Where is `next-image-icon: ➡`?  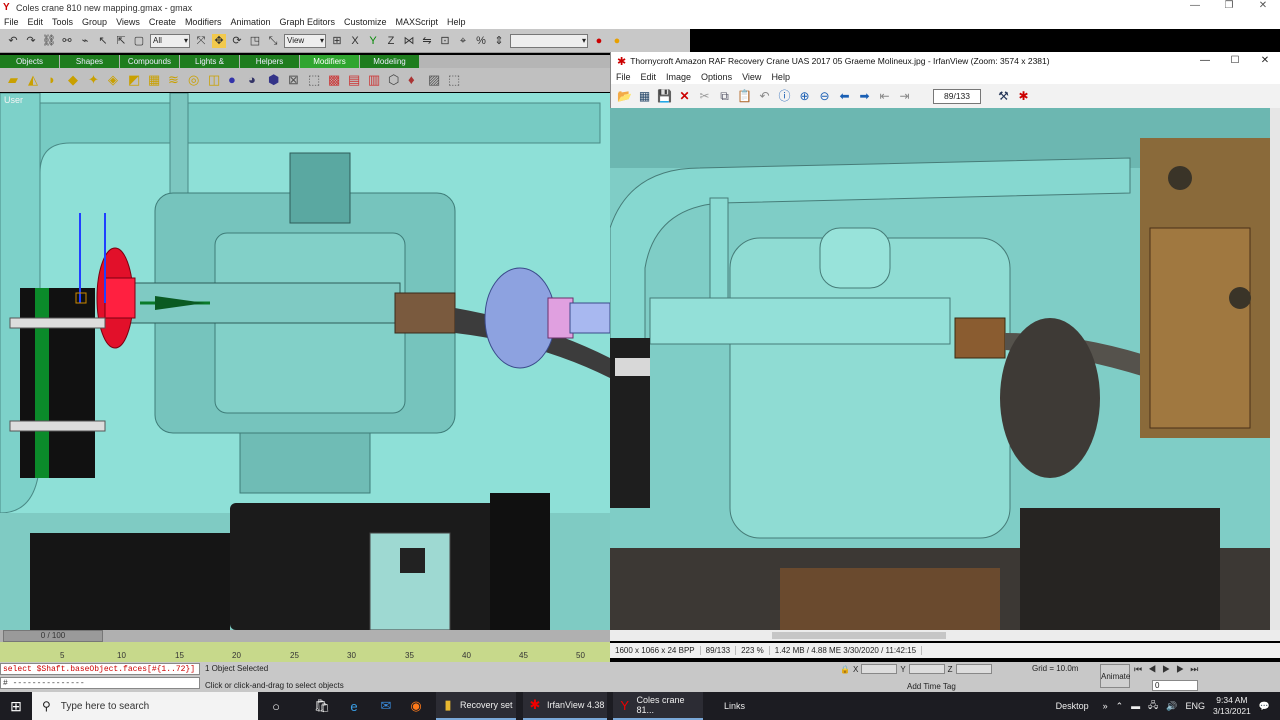
next-image-icon: ➡ is located at coordinates (864, 96).